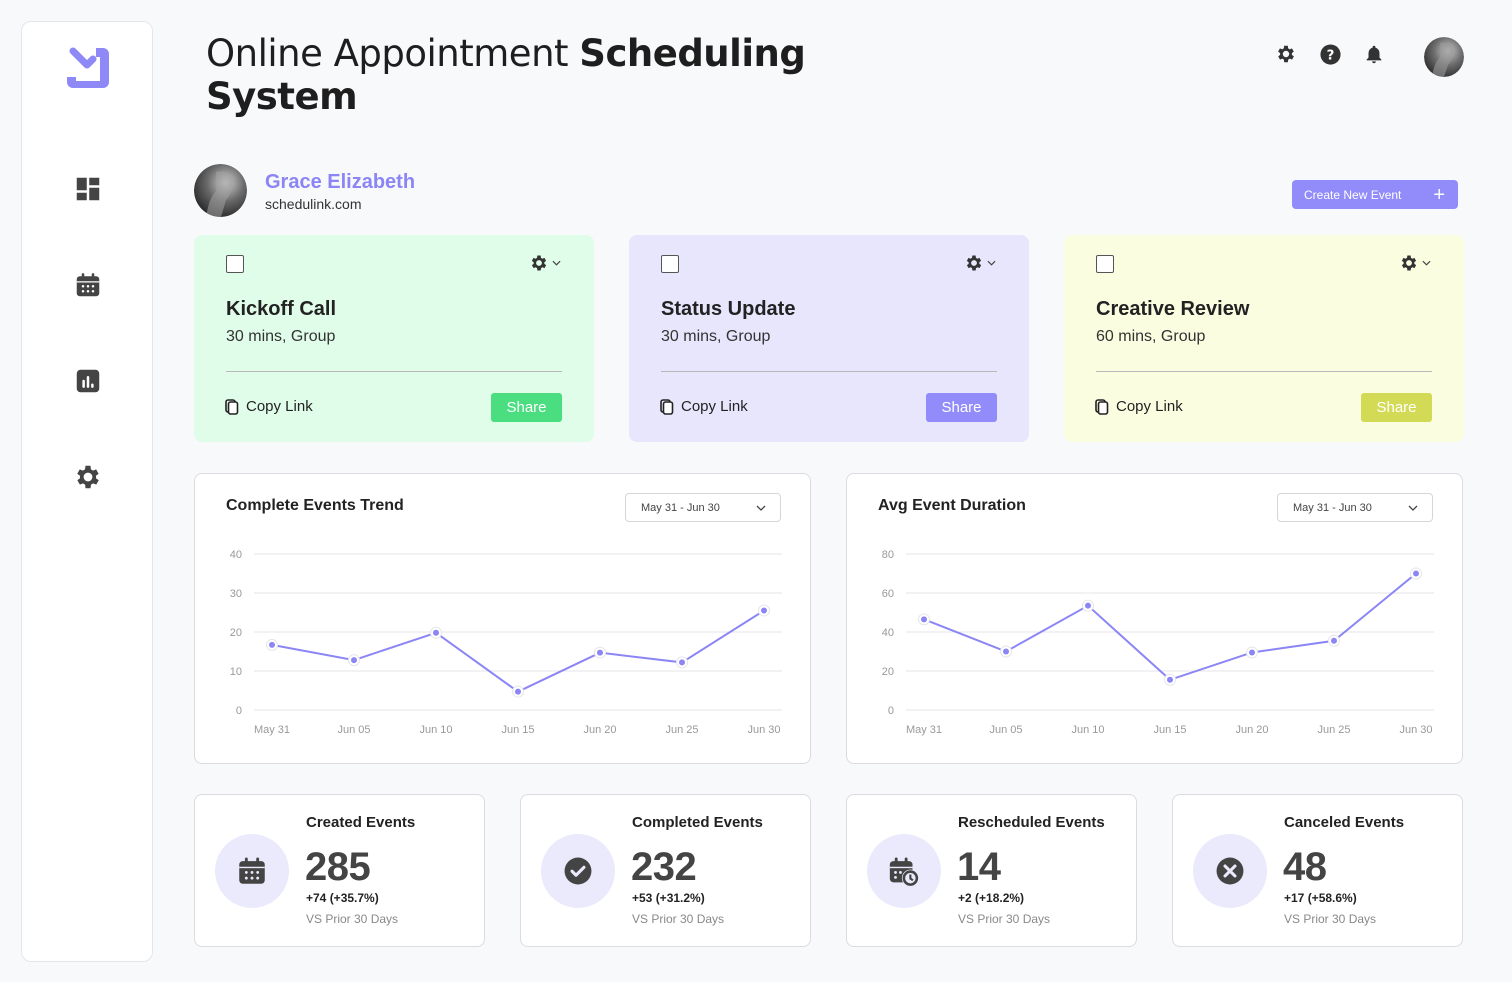 This screenshot has height=982, width=1512. Describe the element at coordinates (342, 898) in the screenshot. I see `stat-delta: +74 (+35.7%)` at that location.